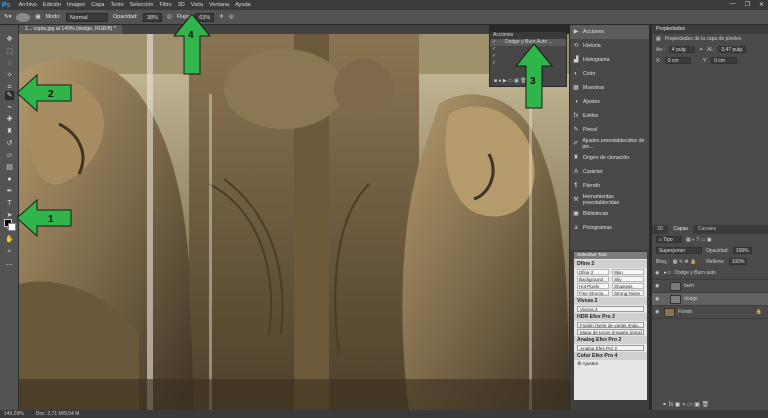  I want to click on viveza-button: Viveza 2, so click(610, 309).